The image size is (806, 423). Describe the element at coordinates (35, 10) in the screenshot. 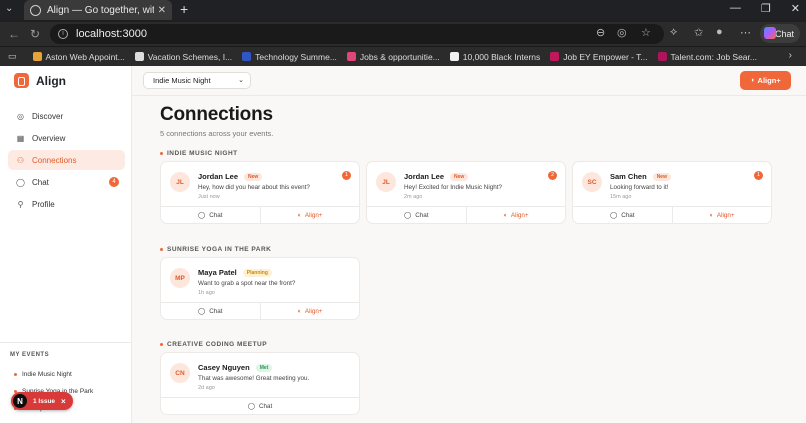

I see `globe-icon` at that location.